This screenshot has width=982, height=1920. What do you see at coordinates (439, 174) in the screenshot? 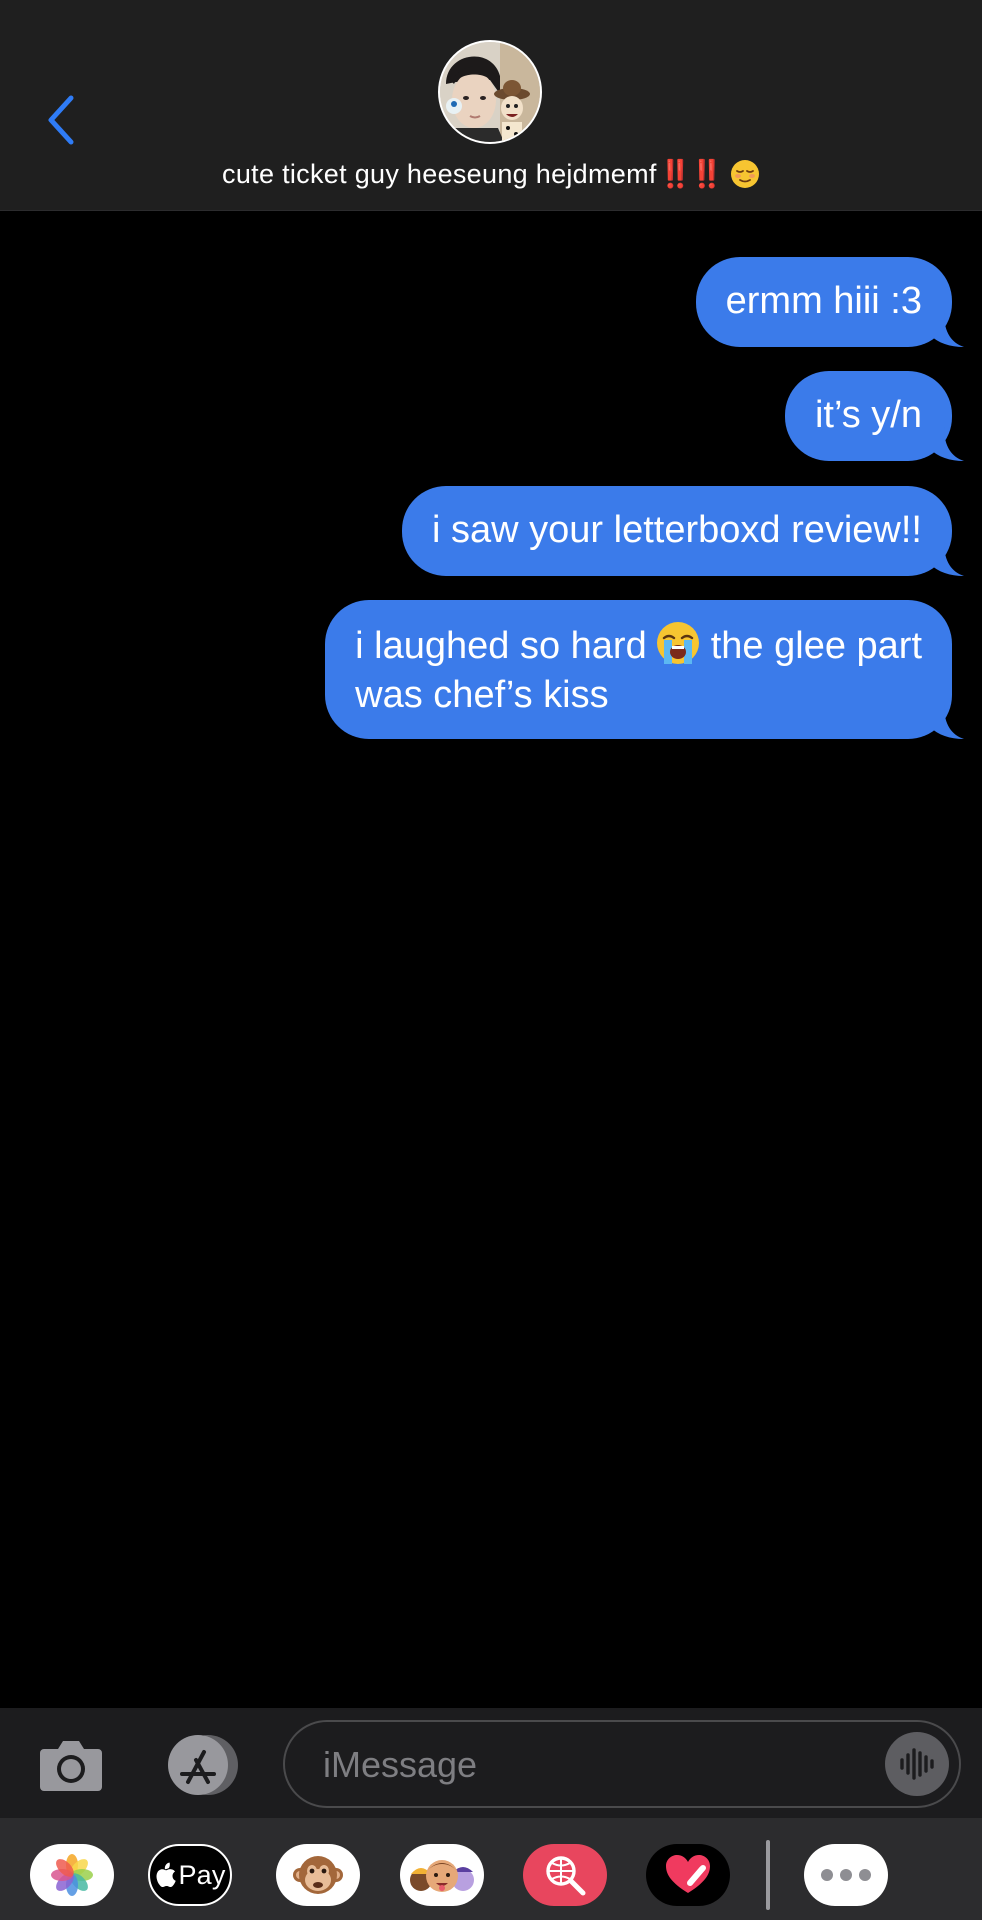
I see `contact-name-text: cute ticket guy heeseung hejdmemf` at bounding box center [439, 174].